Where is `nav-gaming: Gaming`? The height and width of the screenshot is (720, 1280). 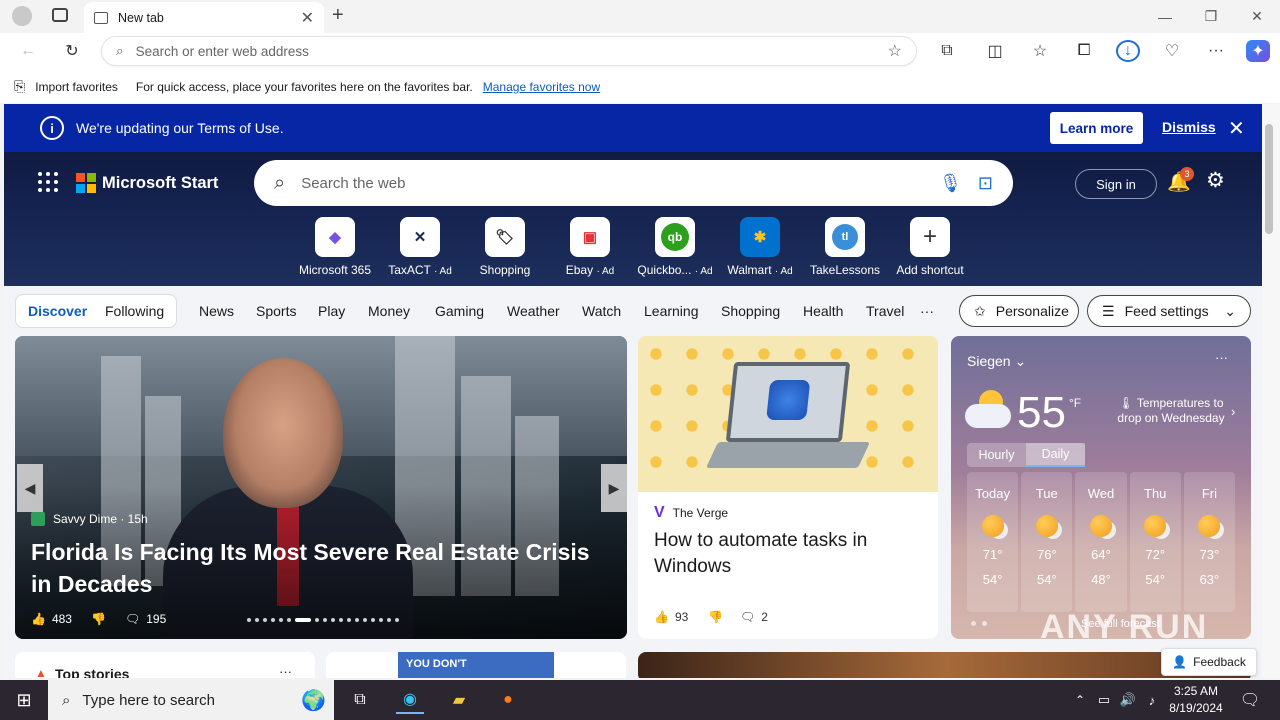
nav-gaming: Gaming is located at coordinates (459, 311).